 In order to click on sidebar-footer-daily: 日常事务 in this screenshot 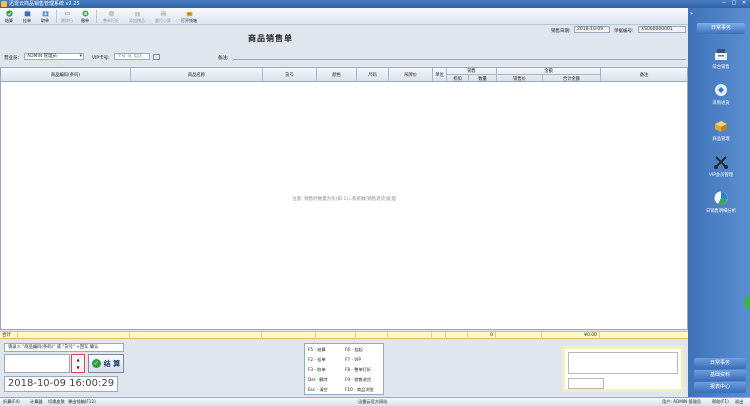, I will do `click(720, 363)`.